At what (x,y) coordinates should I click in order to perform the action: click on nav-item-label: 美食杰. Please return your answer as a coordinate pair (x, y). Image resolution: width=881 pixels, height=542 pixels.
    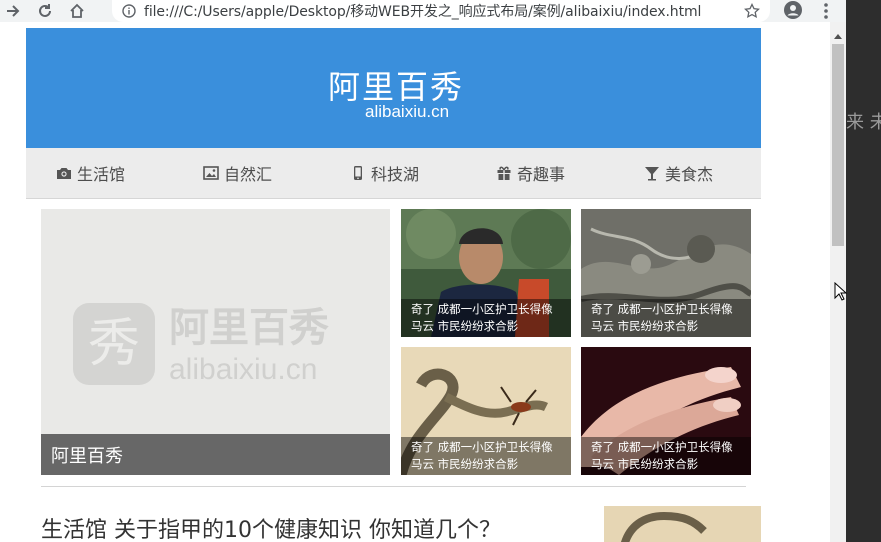
    Looking at the image, I should click on (689, 174).